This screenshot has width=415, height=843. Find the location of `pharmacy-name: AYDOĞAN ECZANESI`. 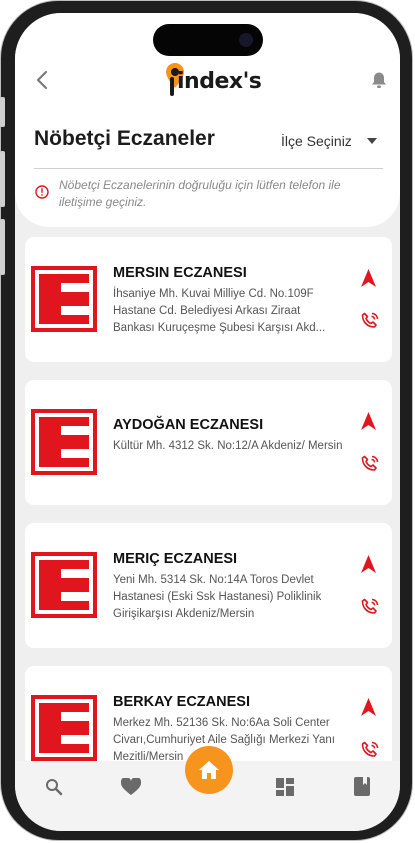

pharmacy-name: AYDOĞAN ECZANESI is located at coordinates (188, 425).